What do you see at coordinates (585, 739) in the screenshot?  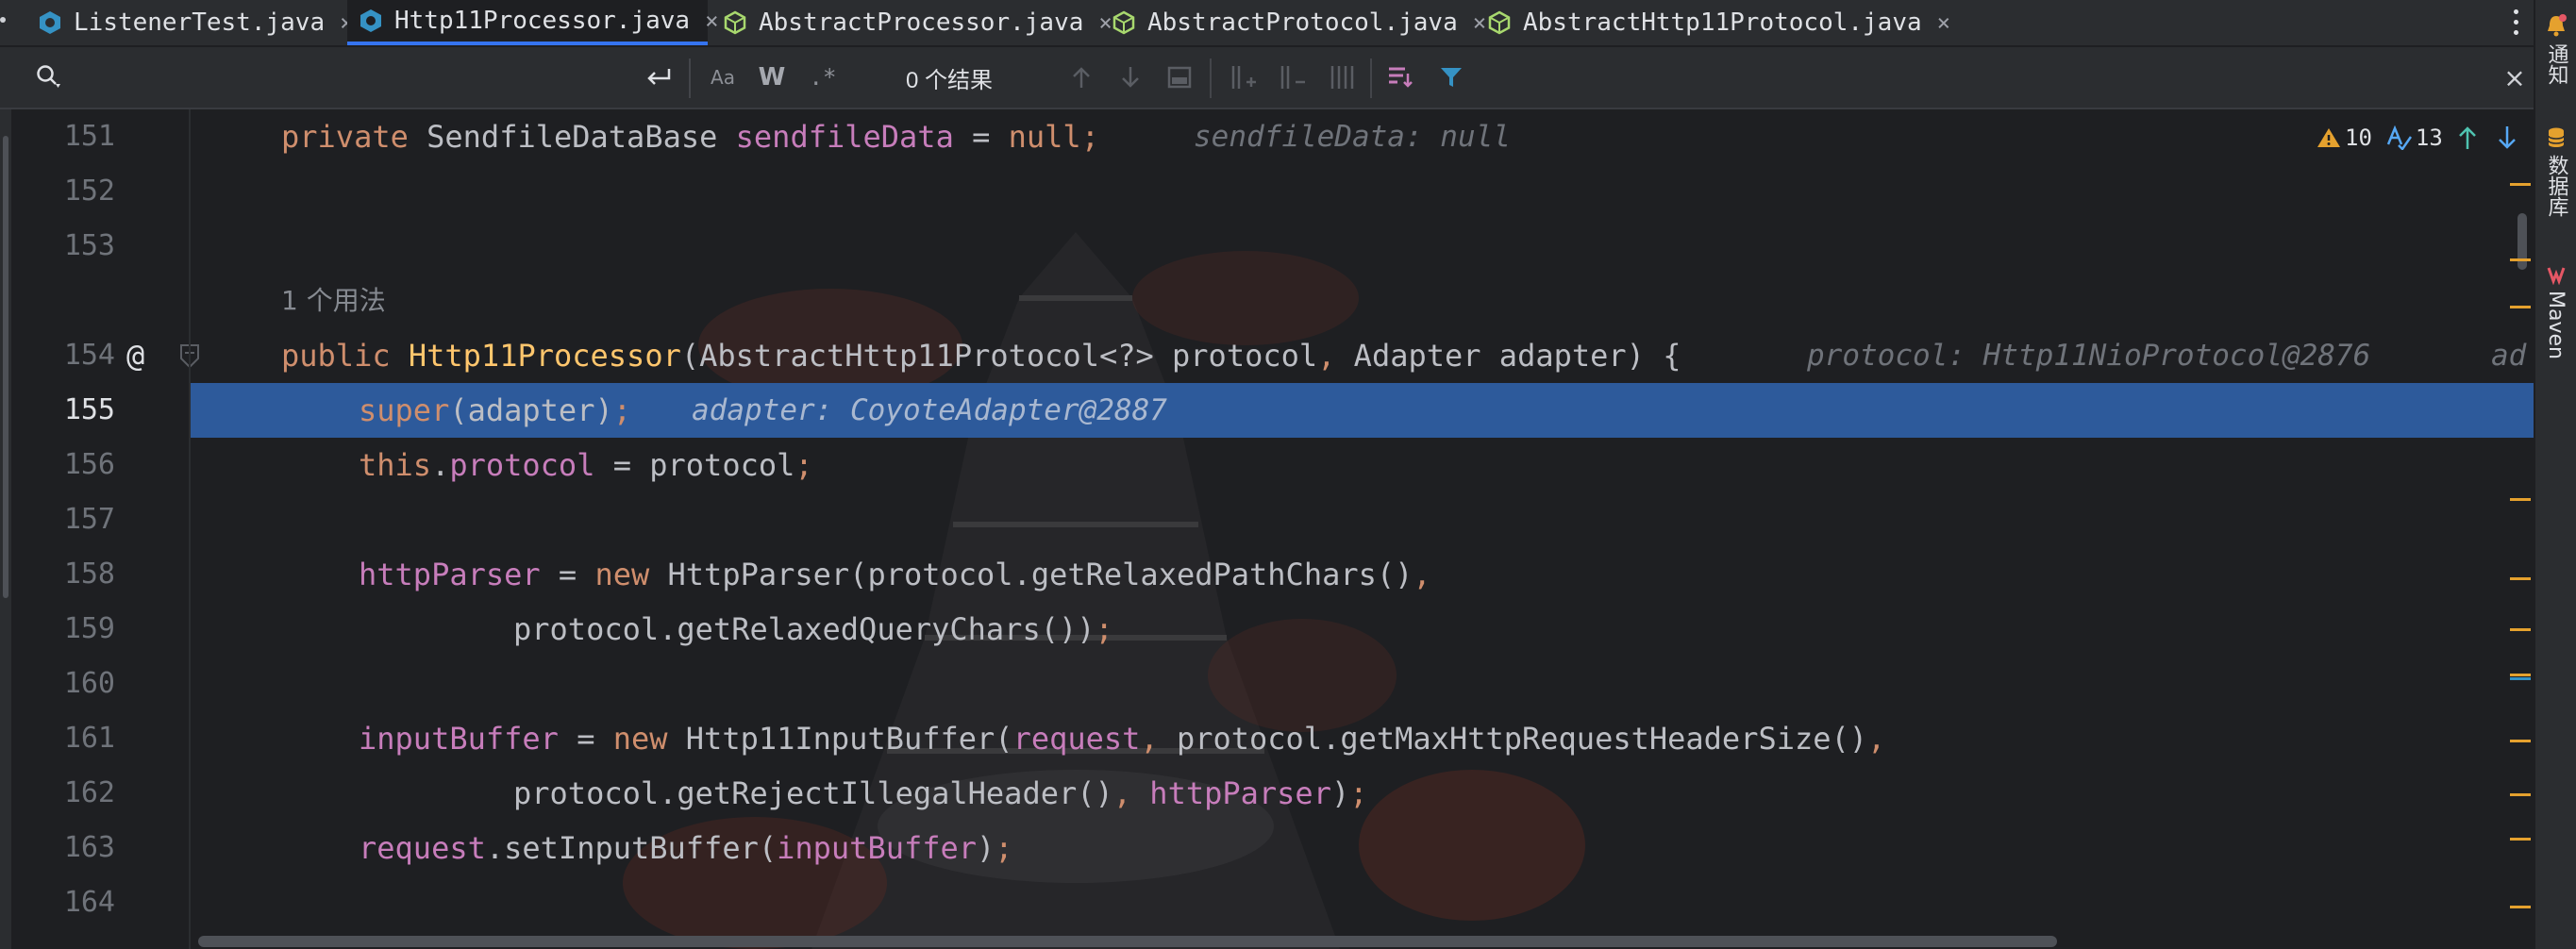 I see `operator: =` at bounding box center [585, 739].